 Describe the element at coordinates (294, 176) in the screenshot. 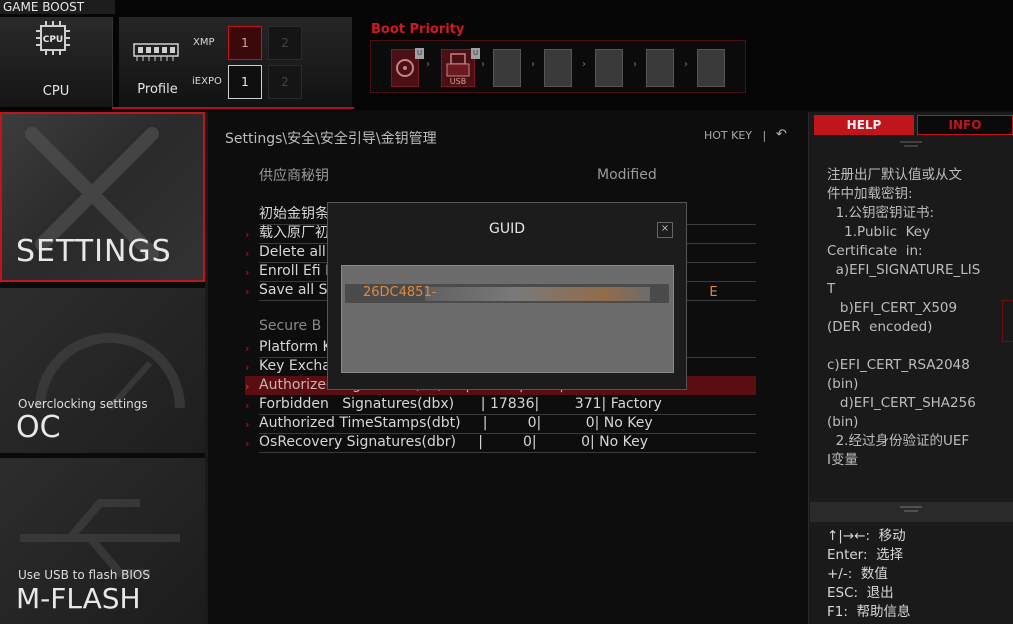

I see `vendor-keys-label: 供应商秘钥` at that location.